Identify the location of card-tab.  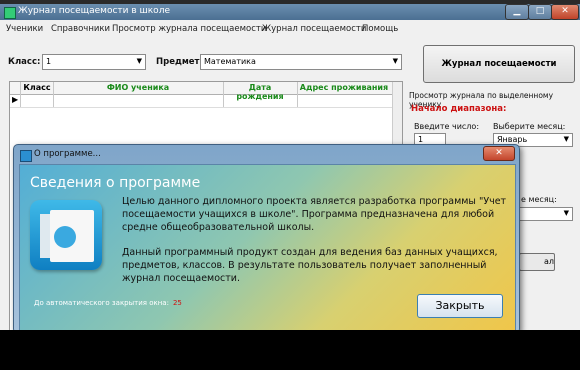
(45, 236).